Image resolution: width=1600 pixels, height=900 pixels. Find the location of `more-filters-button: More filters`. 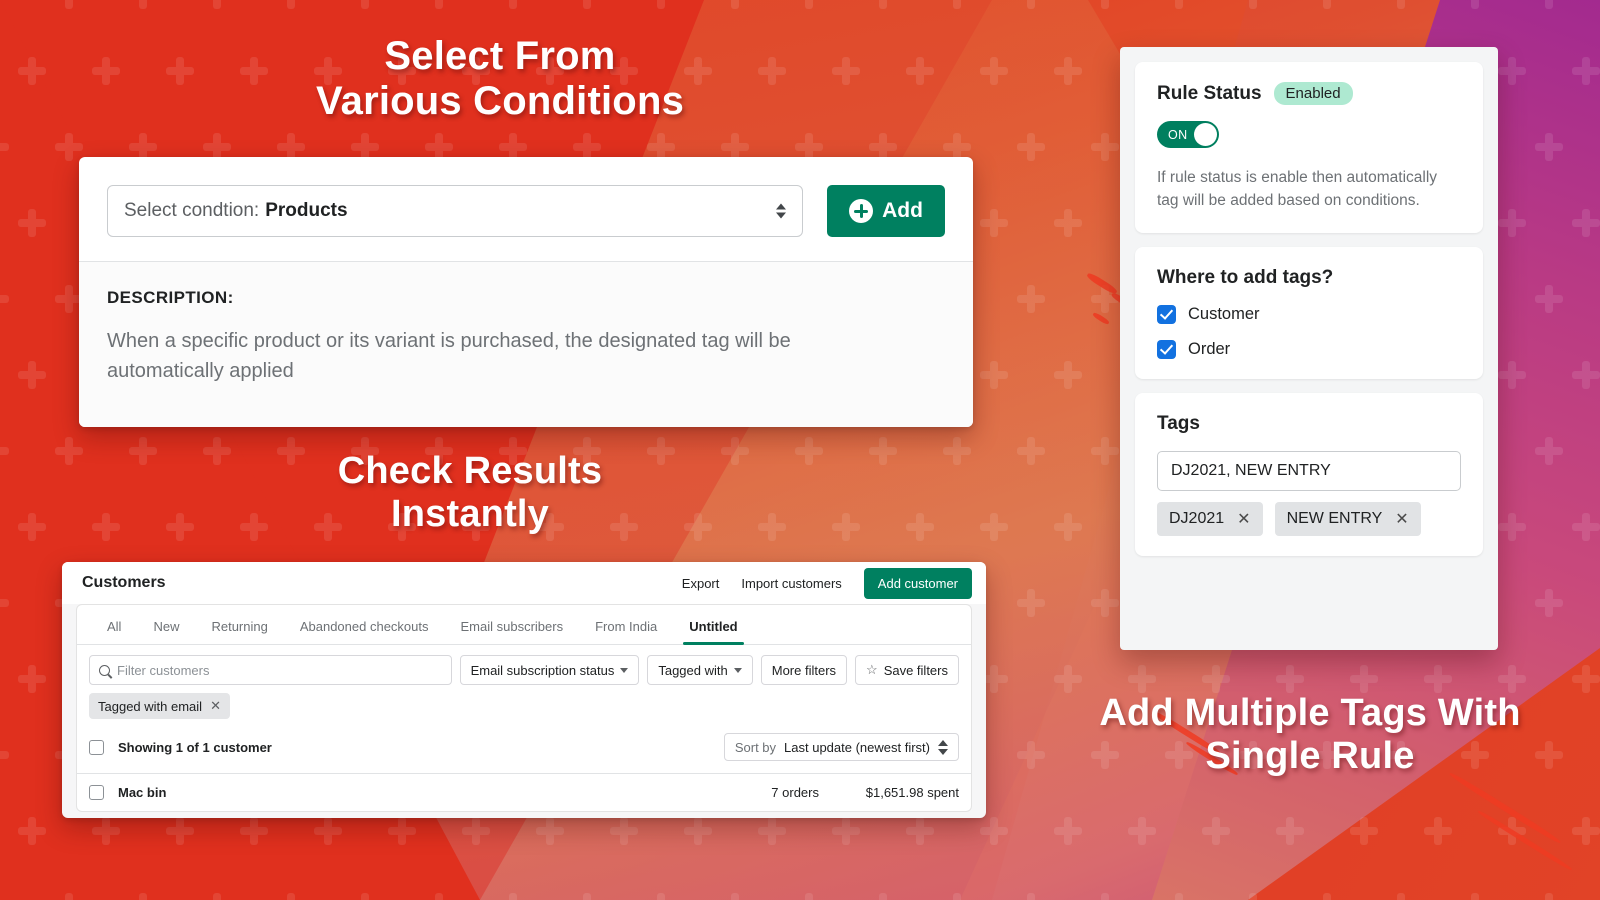

more-filters-button: More filters is located at coordinates (804, 670).